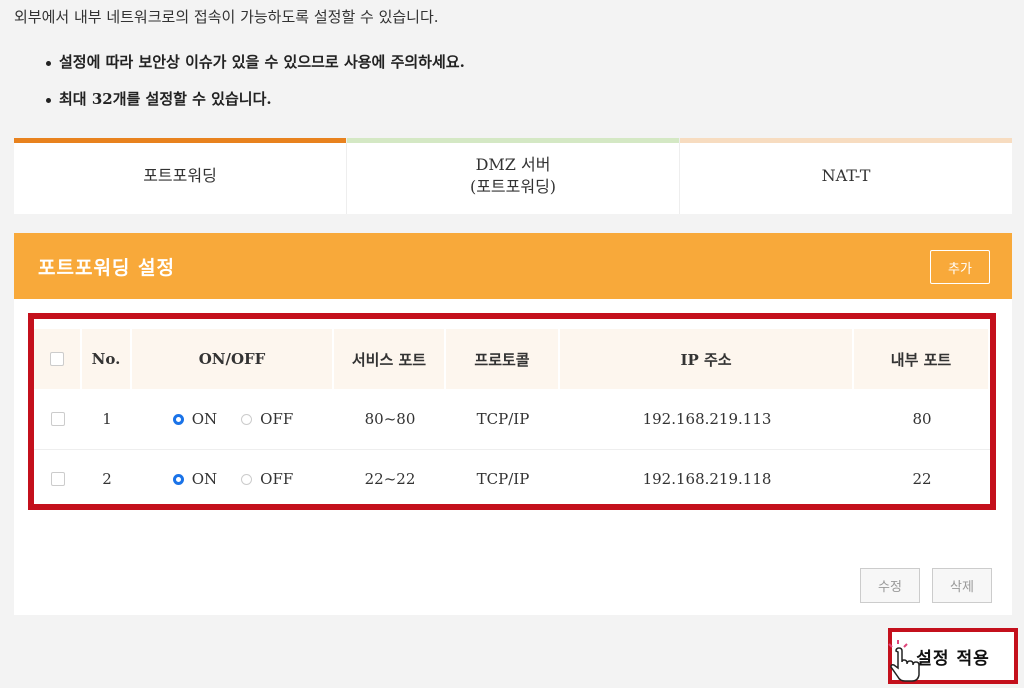 The height and width of the screenshot is (688, 1024). Describe the element at coordinates (106, 268) in the screenshot. I see `section-title: 포트포워딩 설정` at that location.